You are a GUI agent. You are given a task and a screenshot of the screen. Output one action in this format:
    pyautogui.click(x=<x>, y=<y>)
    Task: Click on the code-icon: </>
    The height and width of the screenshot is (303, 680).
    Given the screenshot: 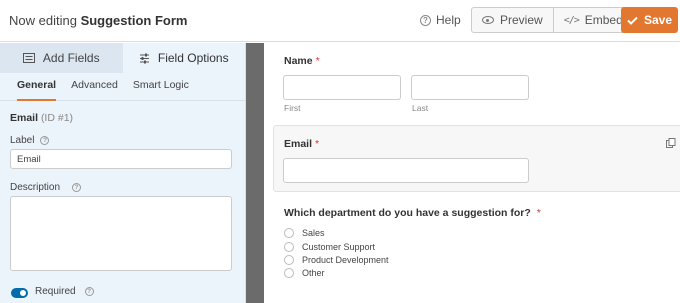 What is the action you would take?
    pyautogui.click(x=571, y=20)
    